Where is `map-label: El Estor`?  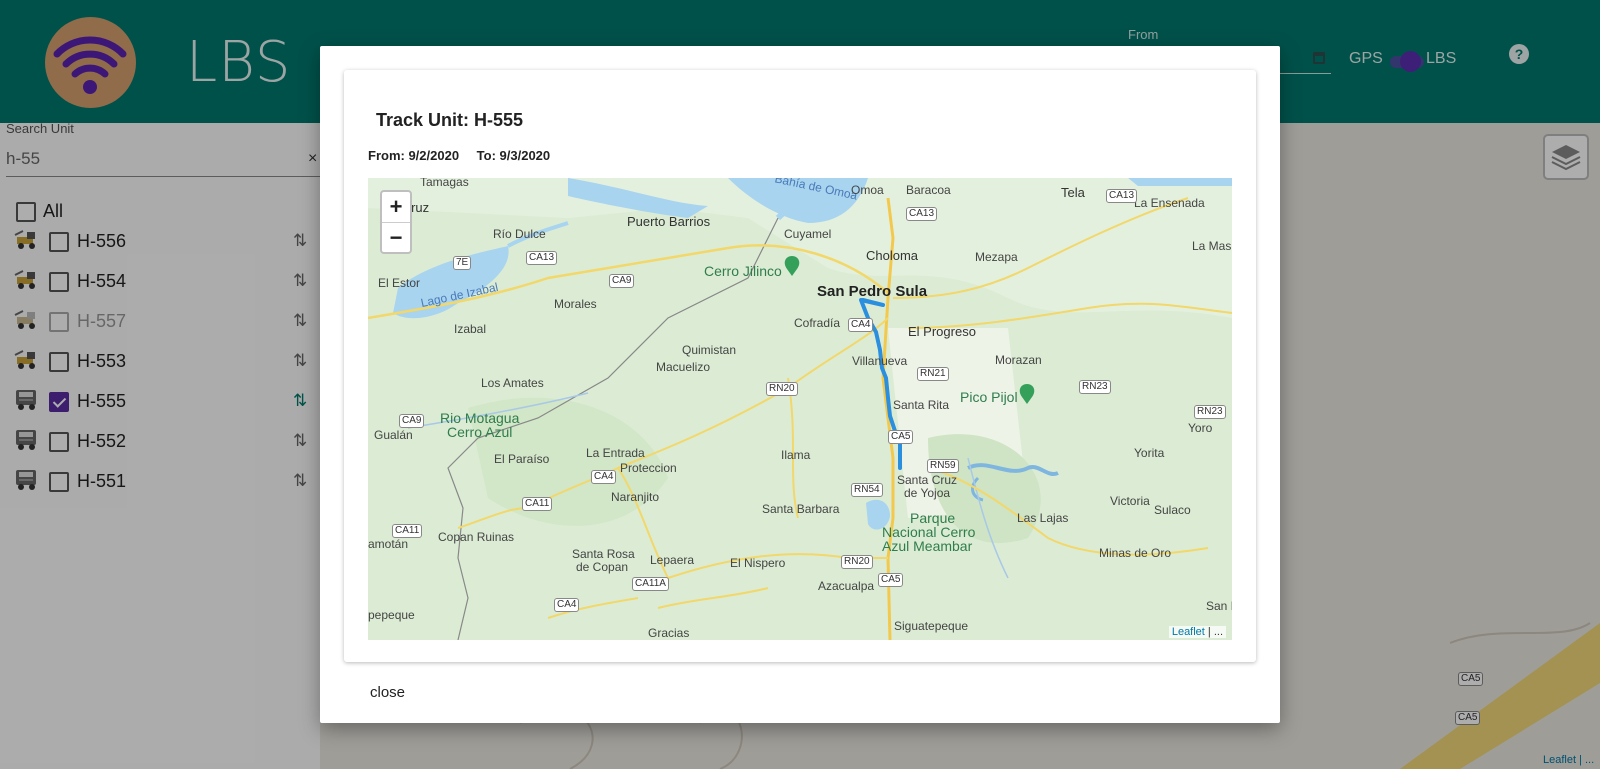
map-label: El Estor is located at coordinates (399, 283).